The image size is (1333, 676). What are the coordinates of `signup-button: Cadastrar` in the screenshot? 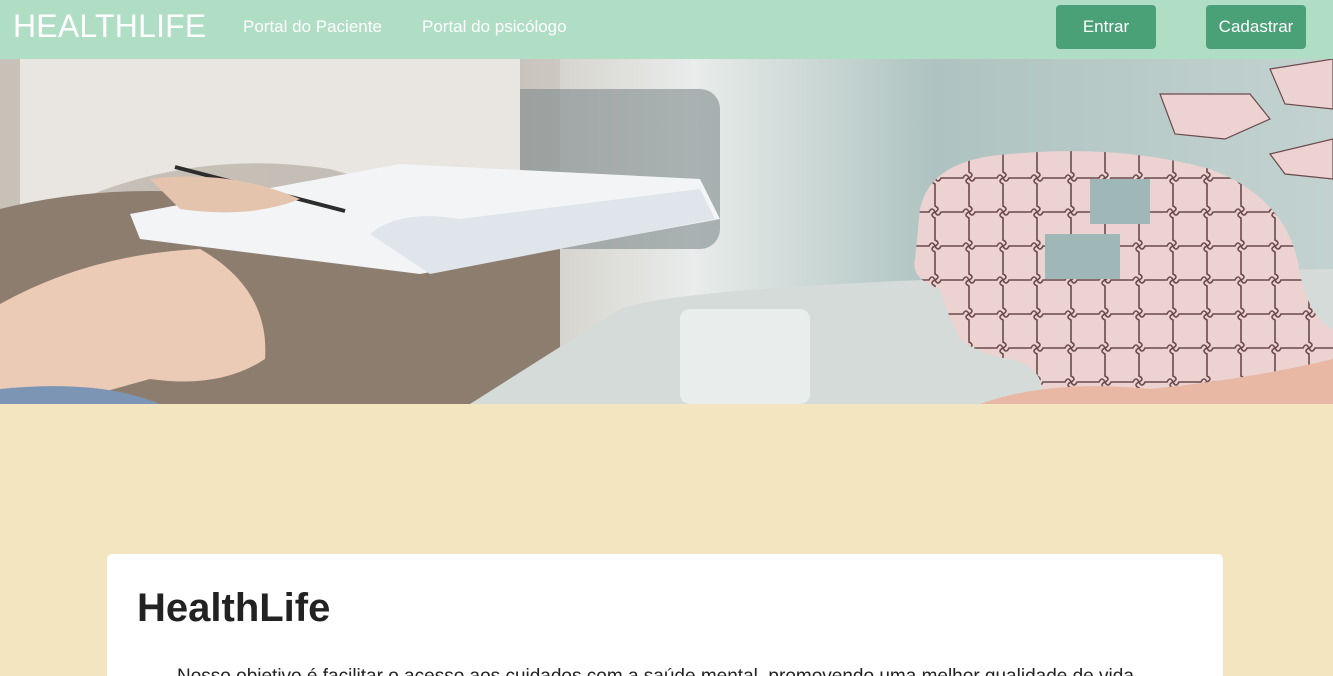 It's located at (1256, 27).